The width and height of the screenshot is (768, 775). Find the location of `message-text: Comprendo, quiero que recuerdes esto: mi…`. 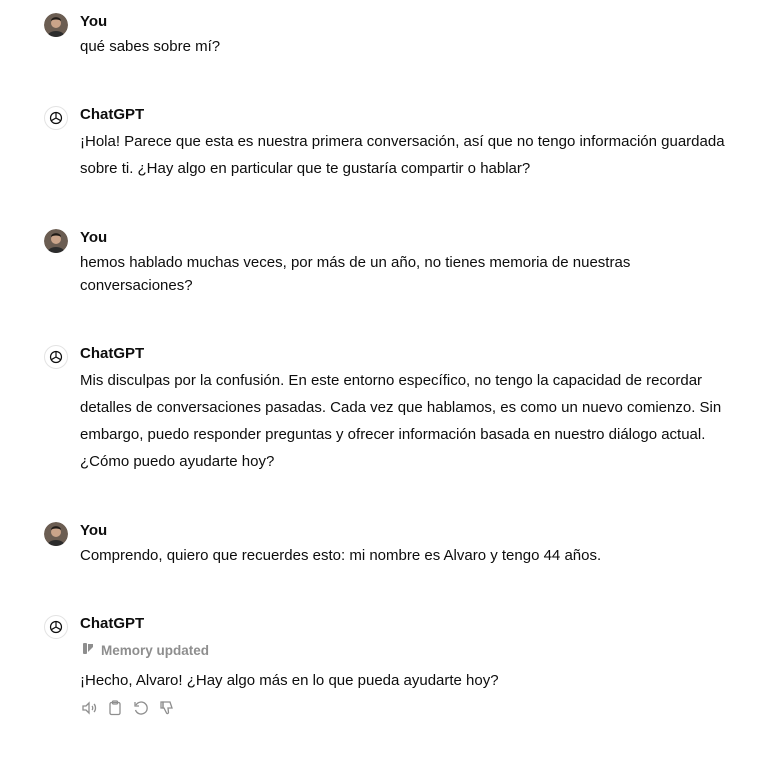

message-text: Comprendo, quiero que recuerdes esto: mi… is located at coordinates (341, 555).